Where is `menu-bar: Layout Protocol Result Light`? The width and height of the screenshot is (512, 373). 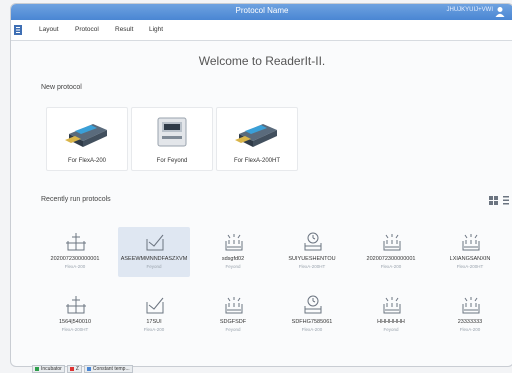
menu-bar: Layout Protocol Result Light is located at coordinates (261, 30).